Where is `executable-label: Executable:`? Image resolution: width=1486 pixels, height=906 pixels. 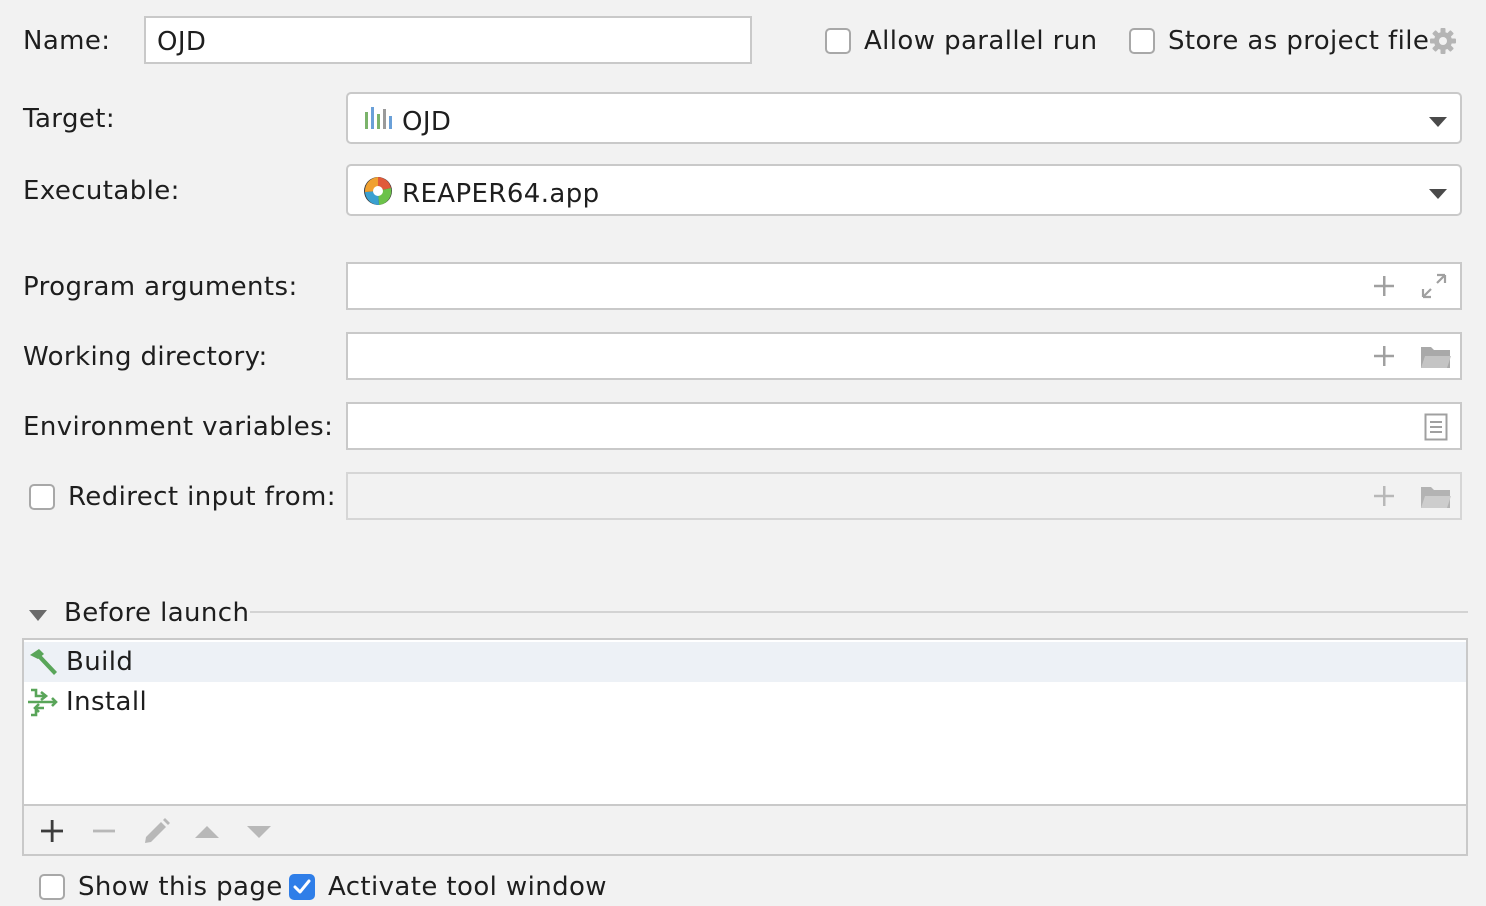 executable-label: Executable: is located at coordinates (101, 191).